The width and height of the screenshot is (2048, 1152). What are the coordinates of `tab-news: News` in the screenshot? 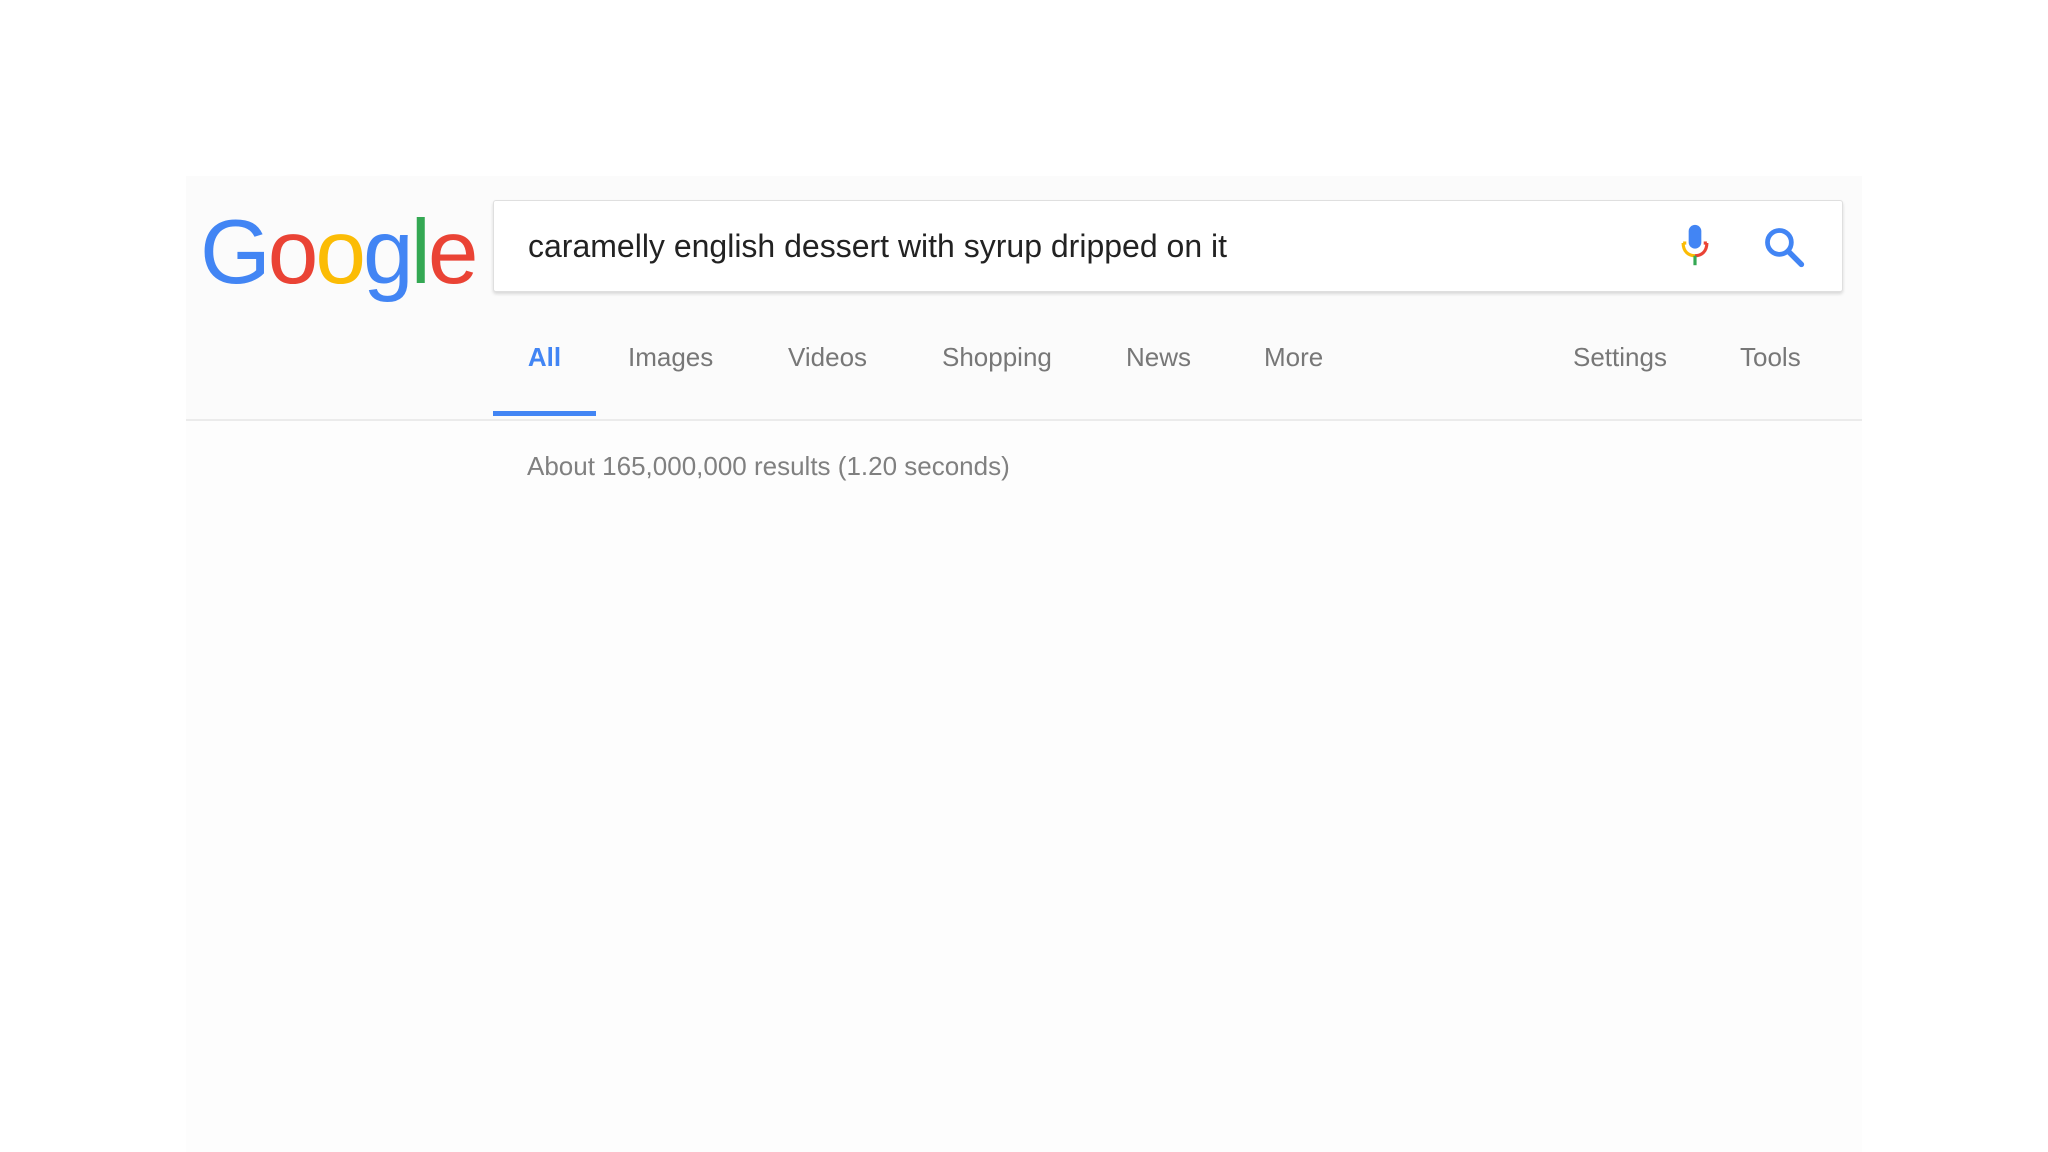 It's located at (1158, 379).